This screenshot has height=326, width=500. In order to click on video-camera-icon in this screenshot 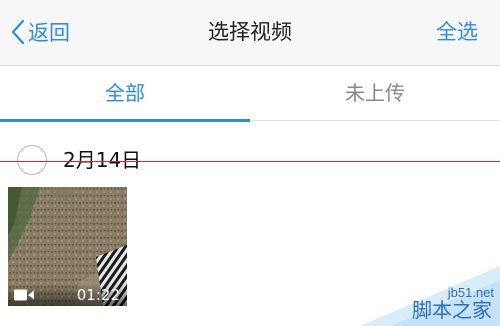, I will do `click(24, 295)`.